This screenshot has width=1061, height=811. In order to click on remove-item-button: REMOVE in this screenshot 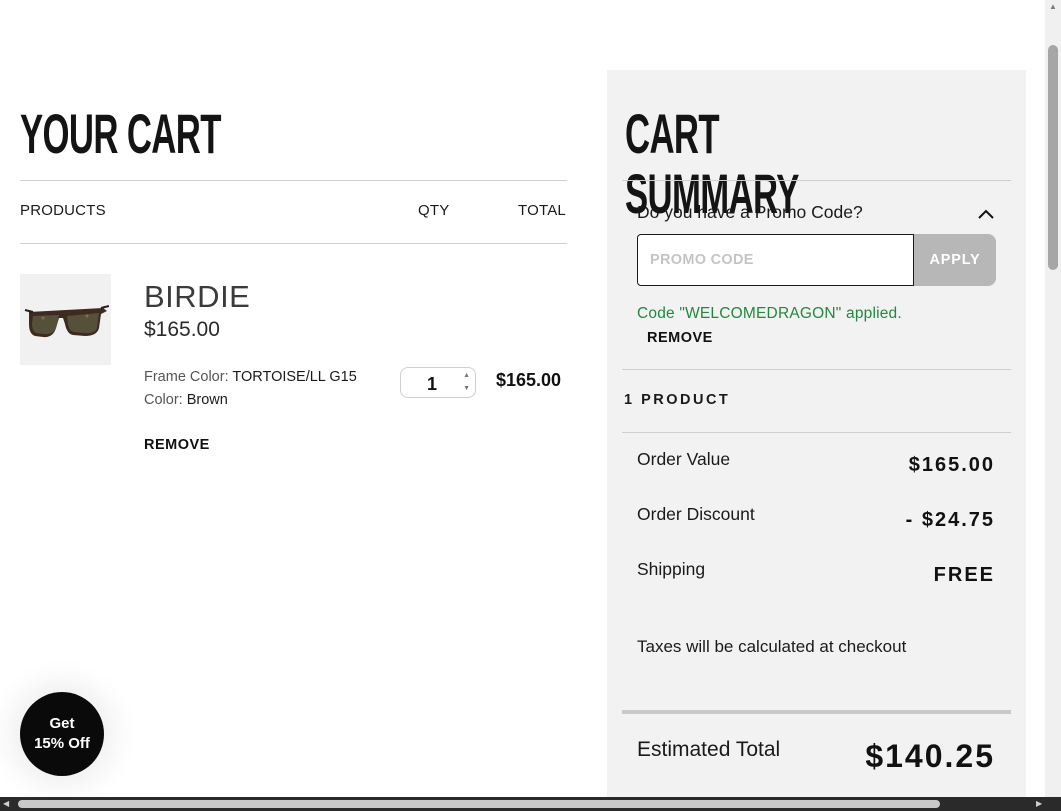, I will do `click(177, 445)`.